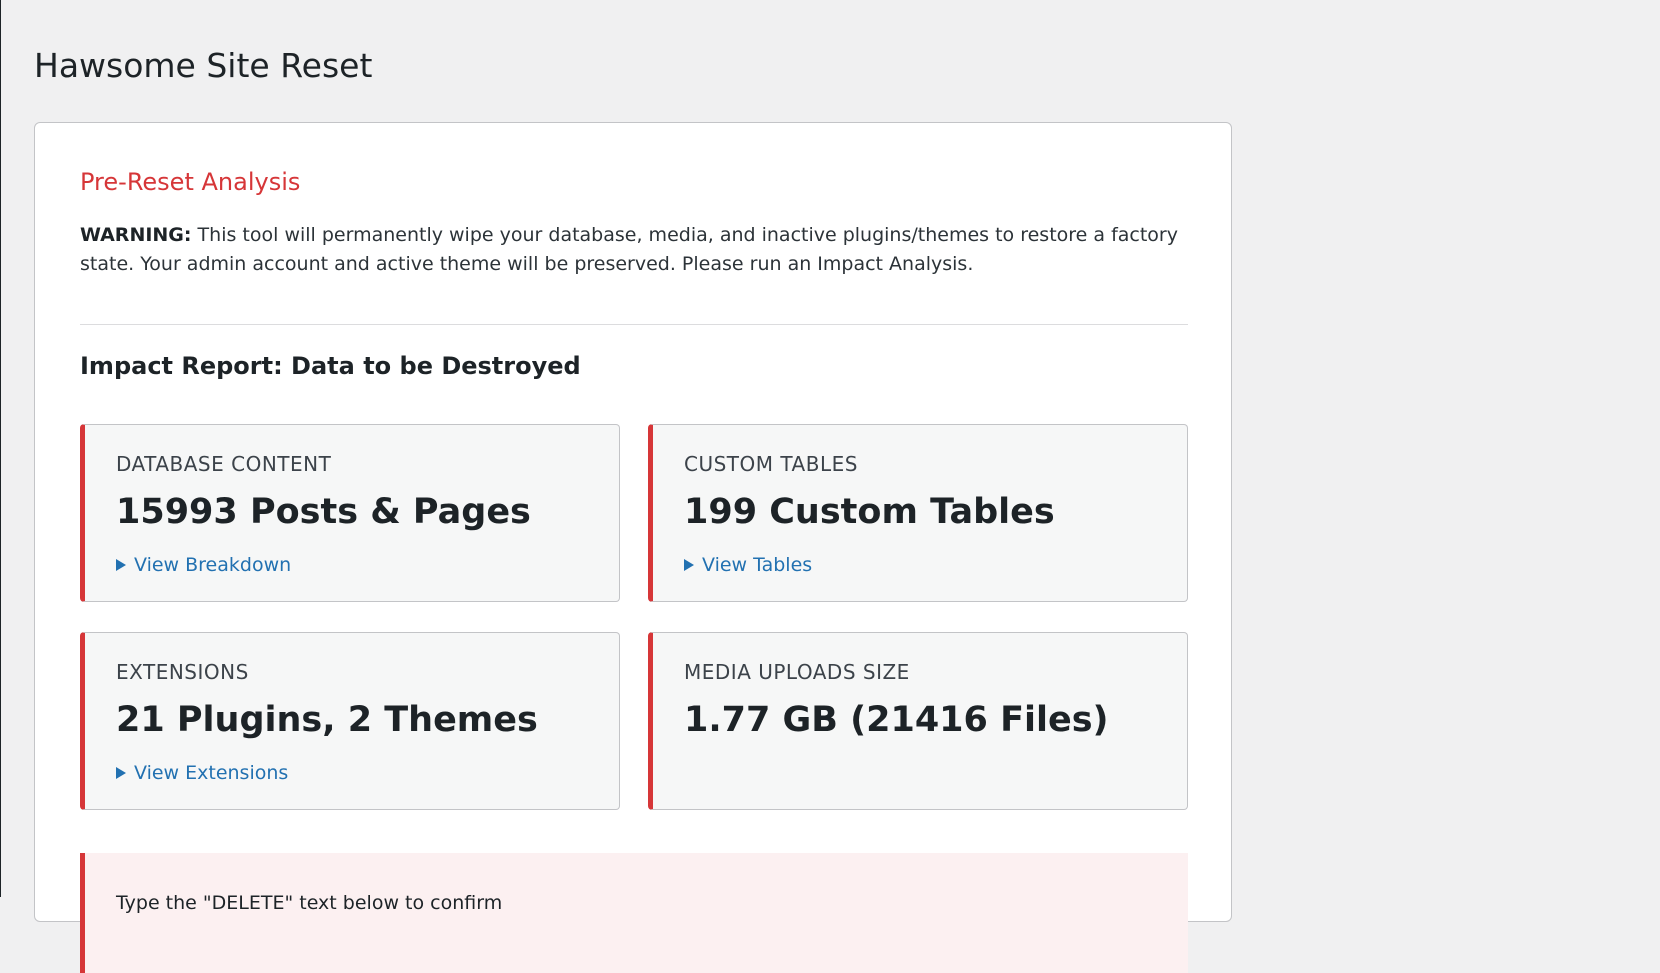 The width and height of the screenshot is (1660, 973). What do you see at coordinates (327, 720) in the screenshot?
I see `card-value: 21 Plugins, 2 Themes` at bounding box center [327, 720].